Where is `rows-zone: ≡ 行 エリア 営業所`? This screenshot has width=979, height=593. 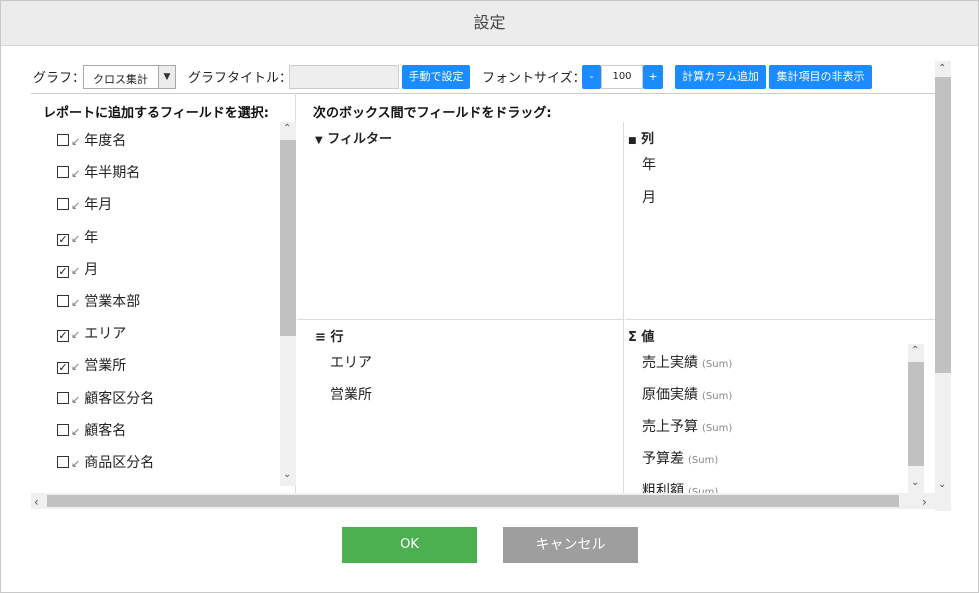
rows-zone: ≡ 行 エリア 営業所 is located at coordinates (460, 407).